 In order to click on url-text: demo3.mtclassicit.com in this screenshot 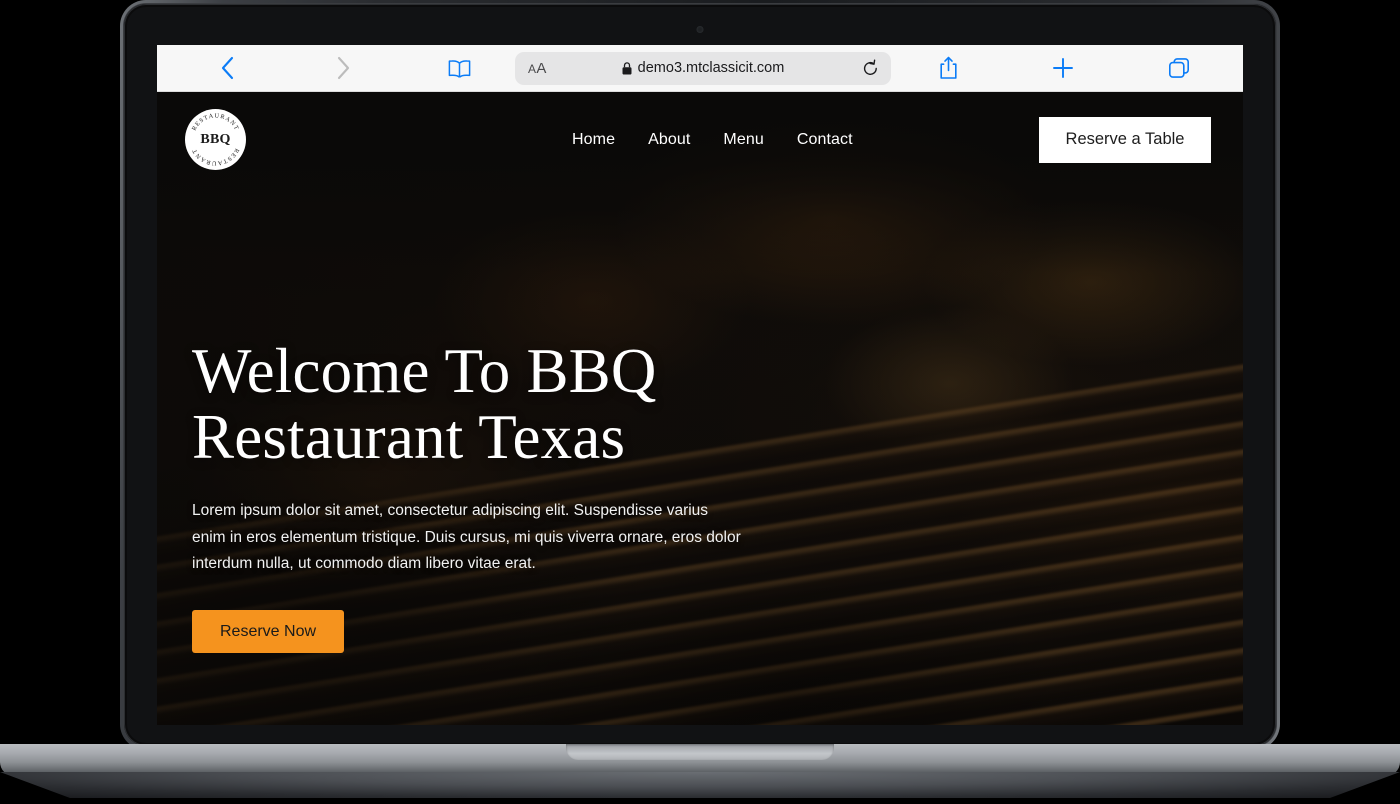, I will do `click(711, 68)`.